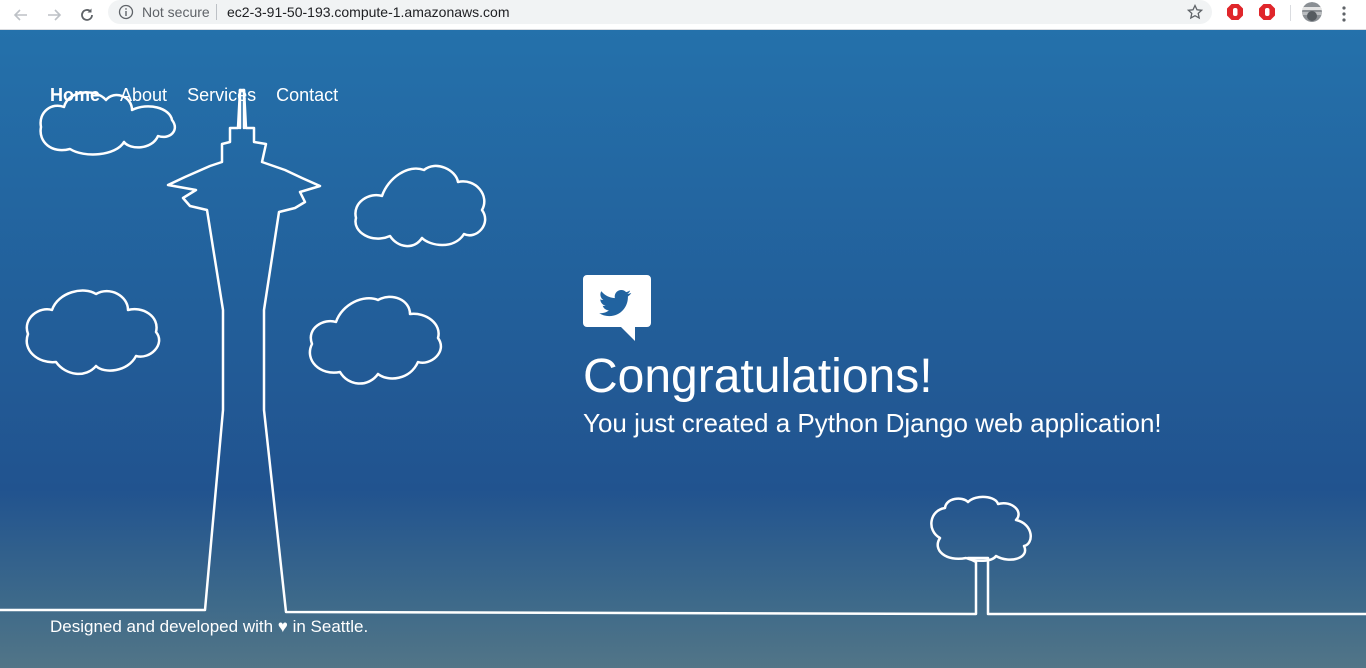 The image size is (1366, 668). What do you see at coordinates (75, 95) in the screenshot?
I see `nav-home-link: Home` at bounding box center [75, 95].